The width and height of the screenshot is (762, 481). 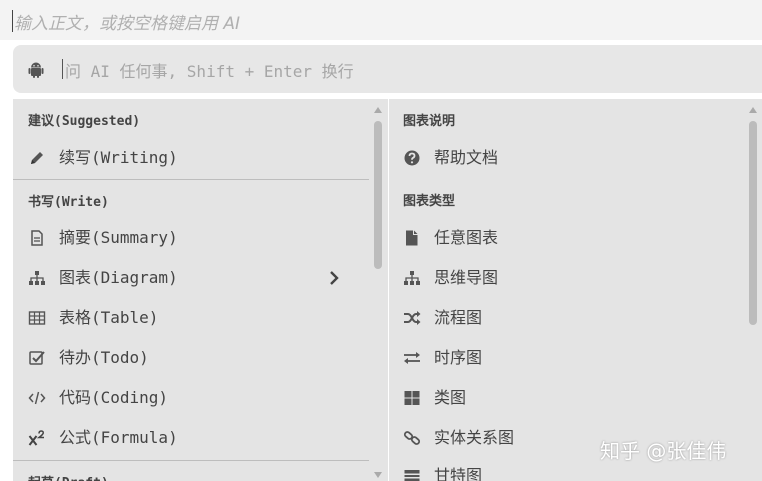 I want to click on help-icon, so click(x=412, y=158).